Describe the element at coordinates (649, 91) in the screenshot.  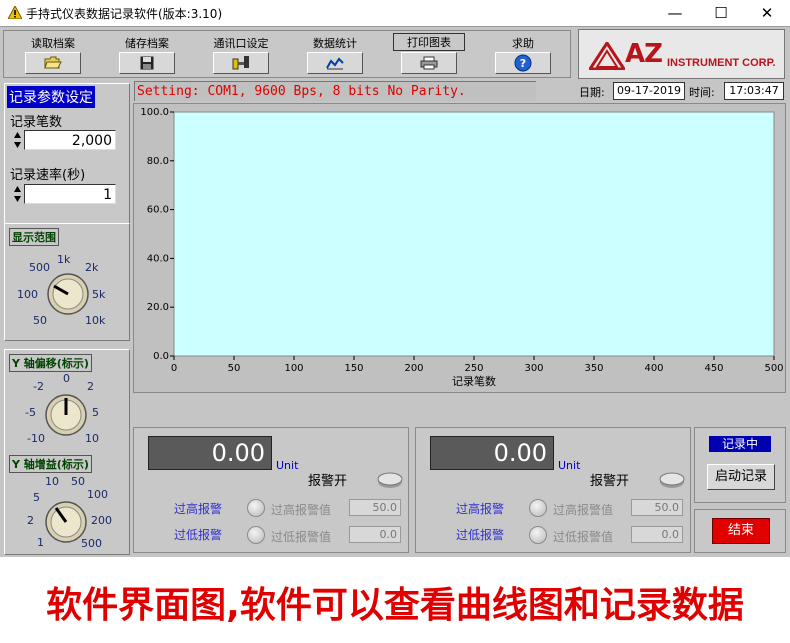
I see `date-display: 09-17-2019` at that location.